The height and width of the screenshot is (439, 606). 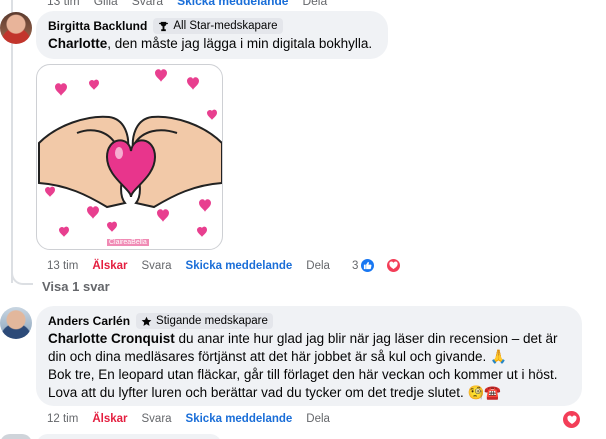 I want to click on avatar-next, so click(x=16, y=436).